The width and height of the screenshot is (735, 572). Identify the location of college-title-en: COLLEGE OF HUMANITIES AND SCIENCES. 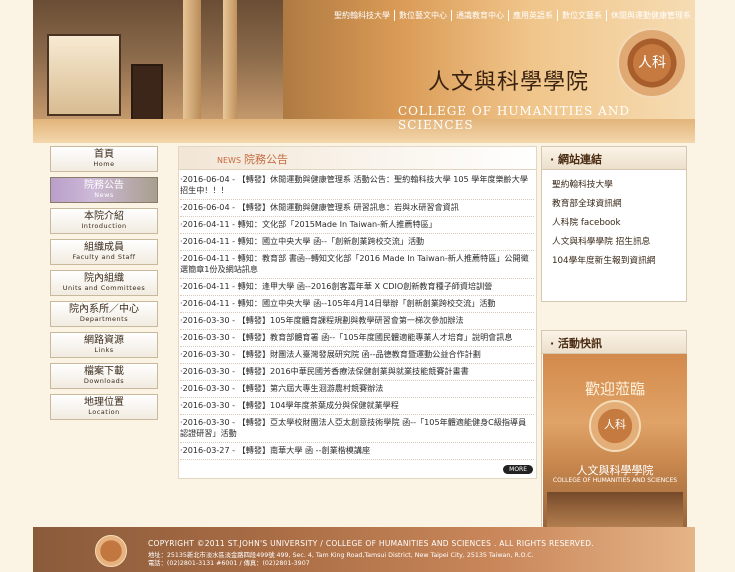
(514, 118).